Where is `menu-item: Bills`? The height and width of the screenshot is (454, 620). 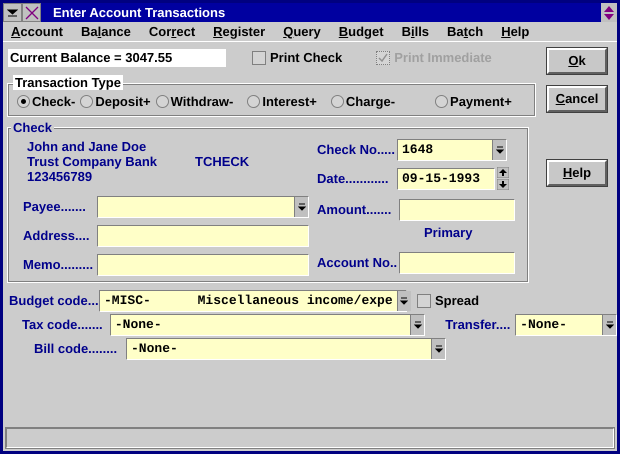 menu-item: Bills is located at coordinates (416, 32).